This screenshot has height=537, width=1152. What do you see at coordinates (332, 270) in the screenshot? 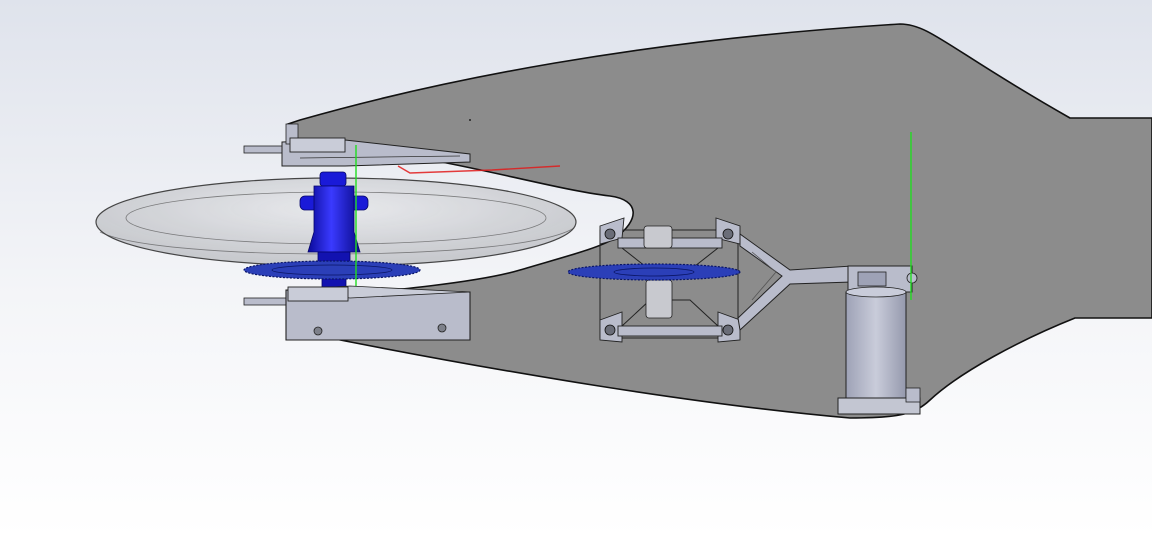
I see `front-sprocket` at bounding box center [332, 270].